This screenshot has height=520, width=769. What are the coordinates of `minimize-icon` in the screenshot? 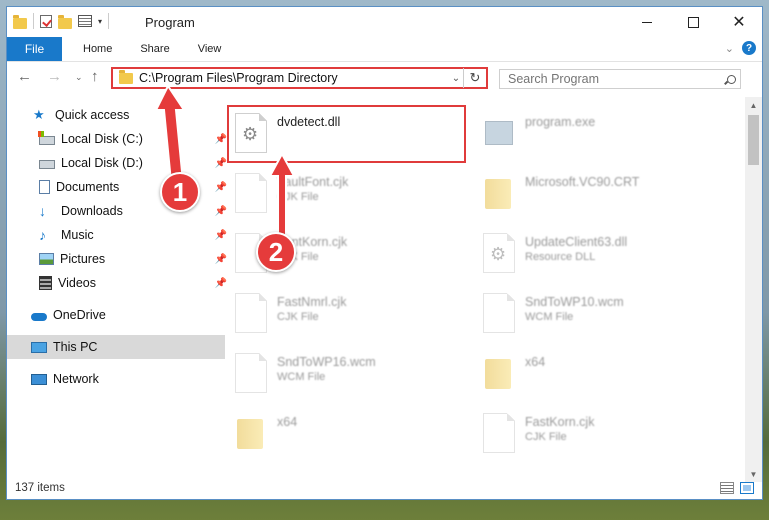 It's located at (647, 22).